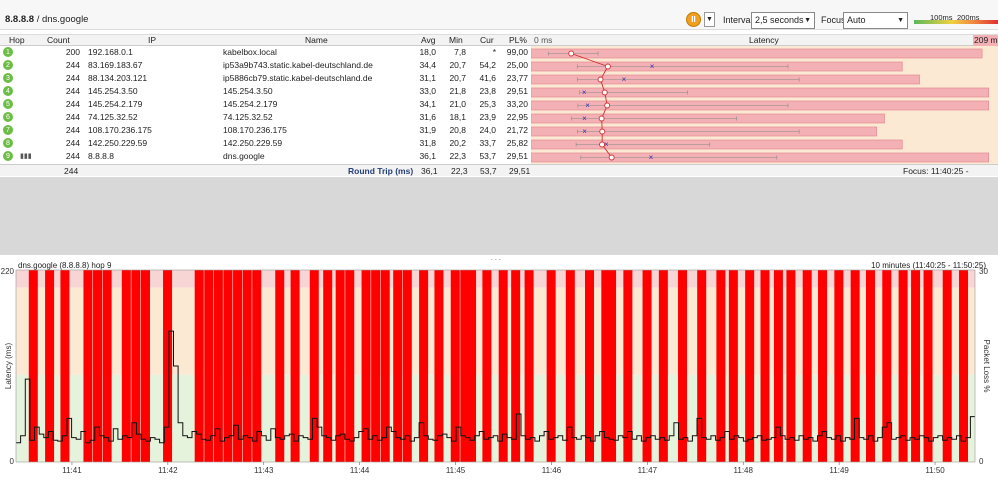  I want to click on y-tick-label: 0, so click(12, 461).